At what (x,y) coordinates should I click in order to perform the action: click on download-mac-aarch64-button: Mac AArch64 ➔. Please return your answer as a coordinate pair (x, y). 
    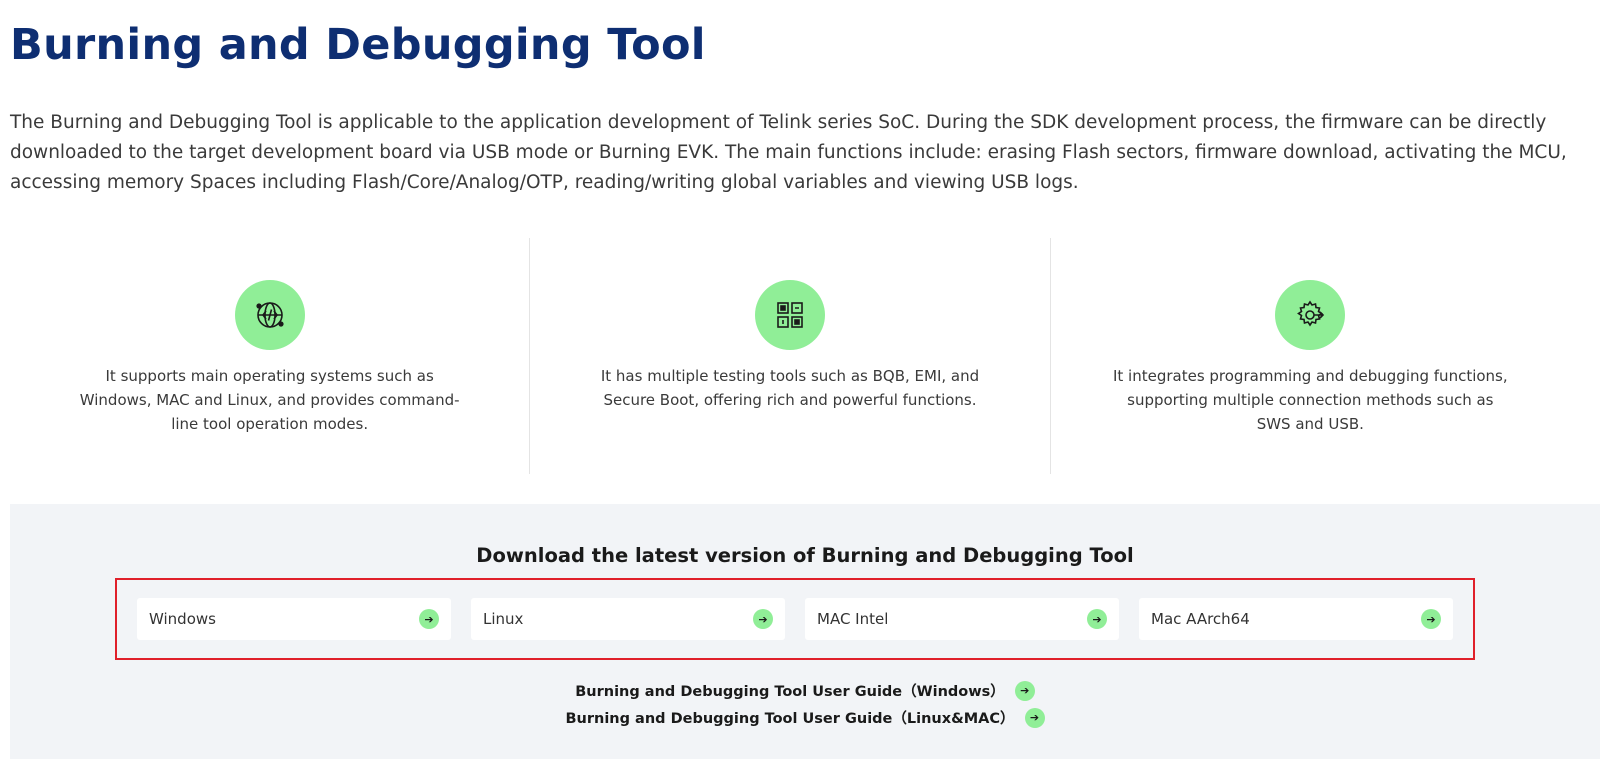
    Looking at the image, I should click on (1296, 619).